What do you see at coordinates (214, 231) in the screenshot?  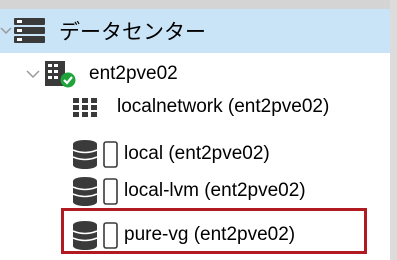 I see `highlight-box` at bounding box center [214, 231].